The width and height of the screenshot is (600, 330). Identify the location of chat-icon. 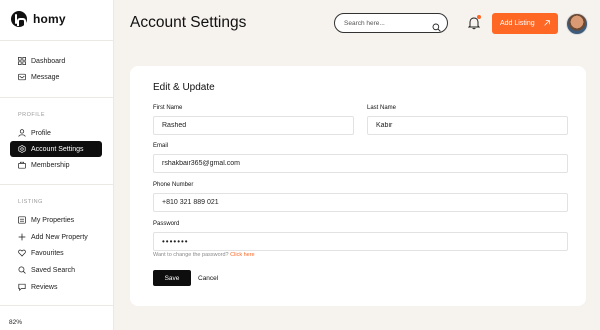
(22, 287).